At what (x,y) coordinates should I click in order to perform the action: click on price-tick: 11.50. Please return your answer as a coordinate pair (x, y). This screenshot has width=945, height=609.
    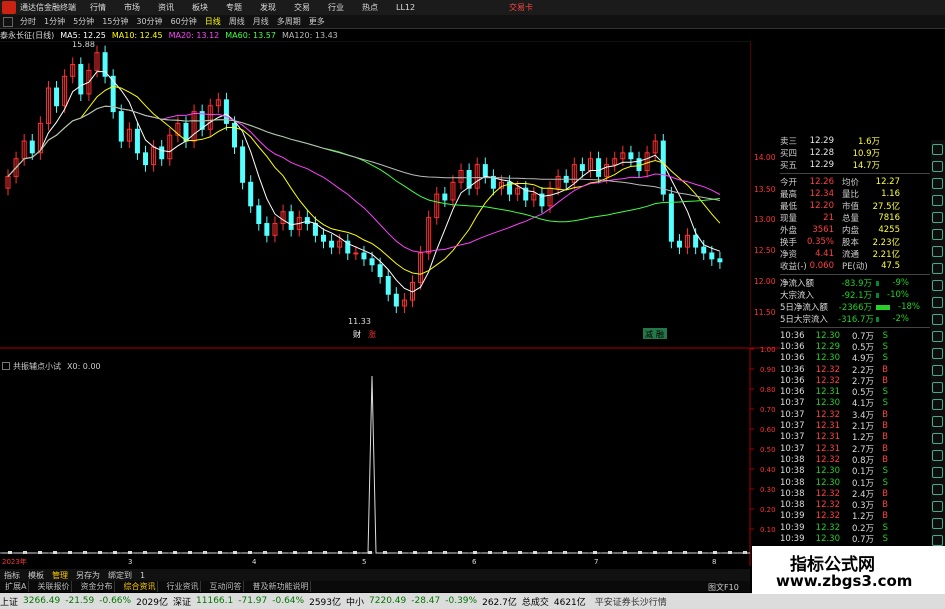
    Looking at the image, I should click on (765, 312).